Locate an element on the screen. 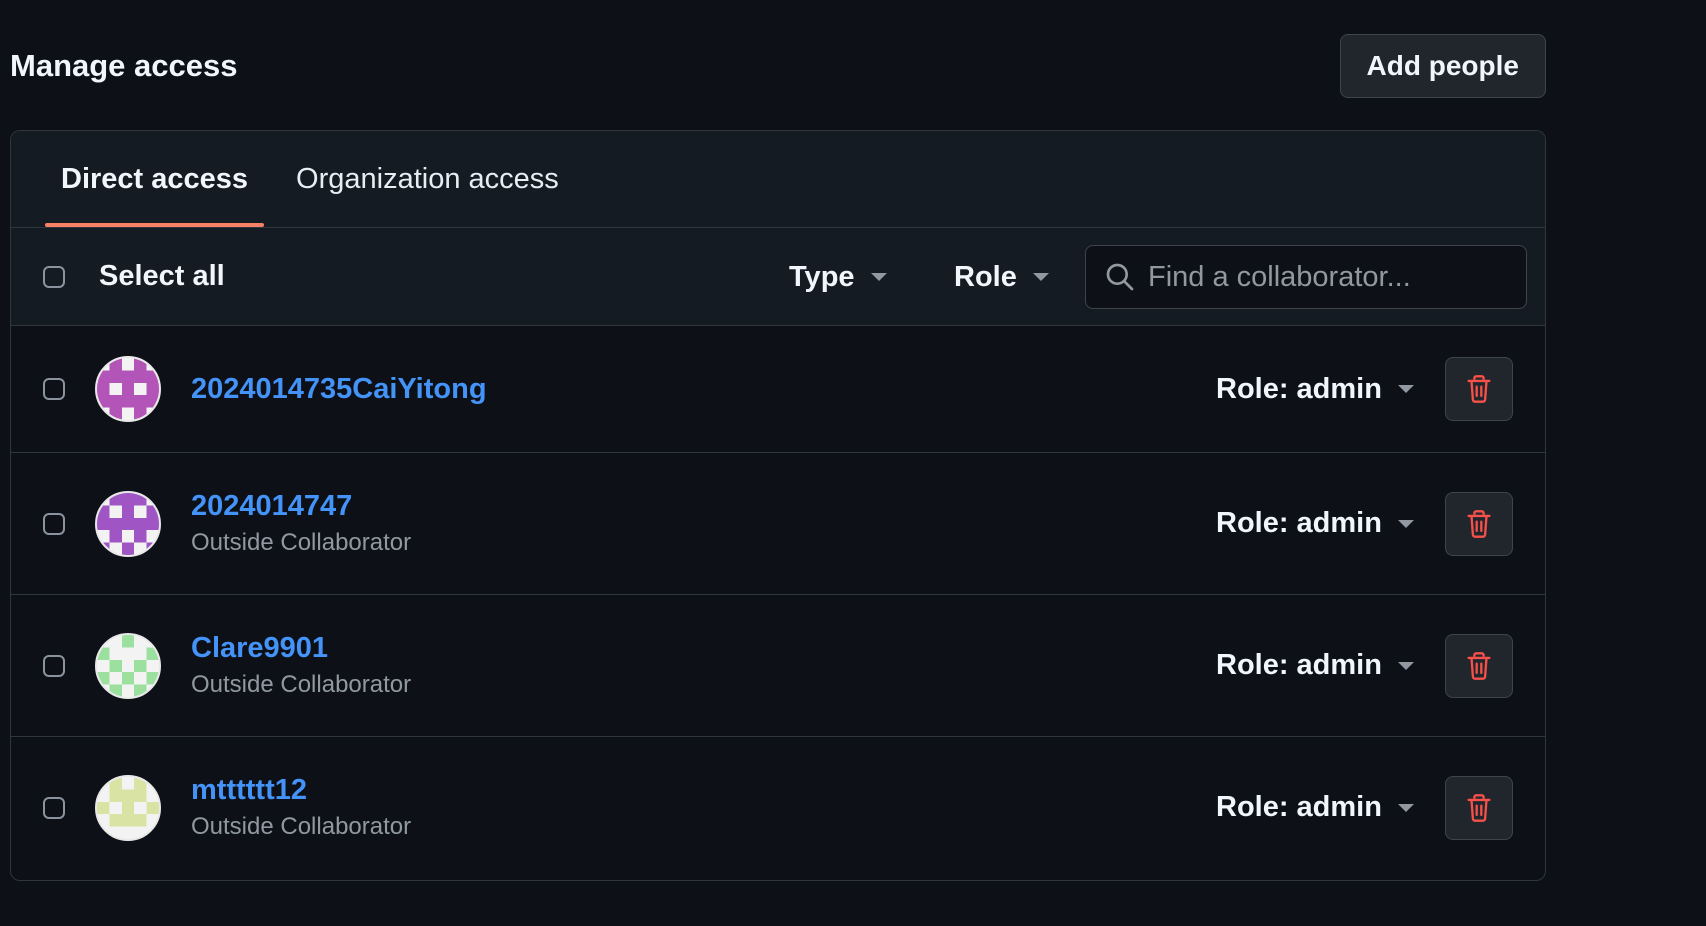 Image resolution: width=1706 pixels, height=926 pixels. username-link: mtttttt12 is located at coordinates (301, 790).